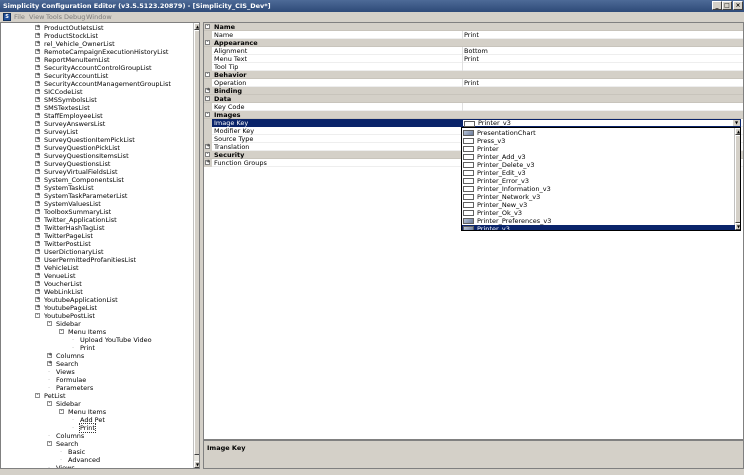 This screenshot has width=744, height=475. What do you see at coordinates (96, 36) in the screenshot?
I see `tree-item: + ProductStockList` at bounding box center [96, 36].